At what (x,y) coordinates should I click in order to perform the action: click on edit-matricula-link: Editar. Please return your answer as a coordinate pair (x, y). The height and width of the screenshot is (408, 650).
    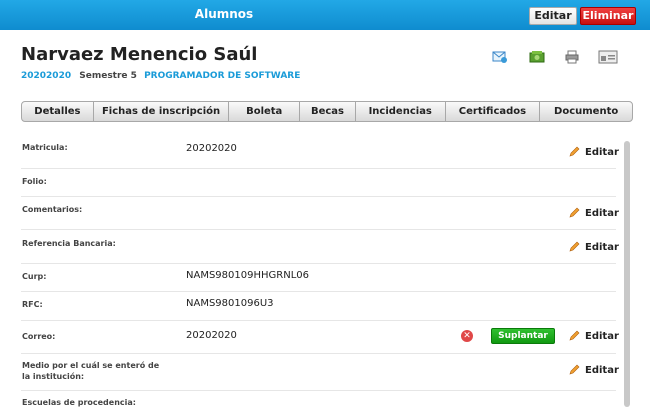
    Looking at the image, I should click on (594, 151).